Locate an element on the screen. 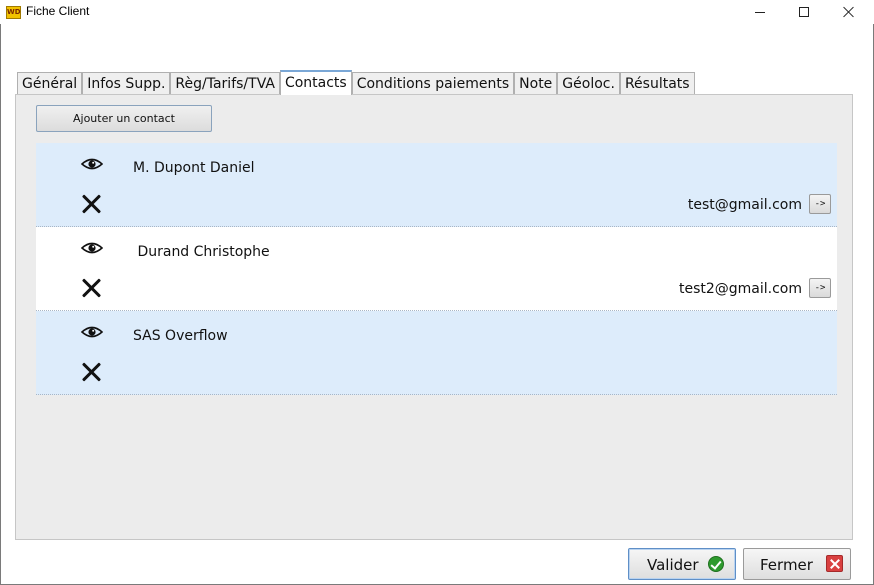 Image resolution: width=874 pixels, height=585 pixels. close-window-button is located at coordinates (849, 12).